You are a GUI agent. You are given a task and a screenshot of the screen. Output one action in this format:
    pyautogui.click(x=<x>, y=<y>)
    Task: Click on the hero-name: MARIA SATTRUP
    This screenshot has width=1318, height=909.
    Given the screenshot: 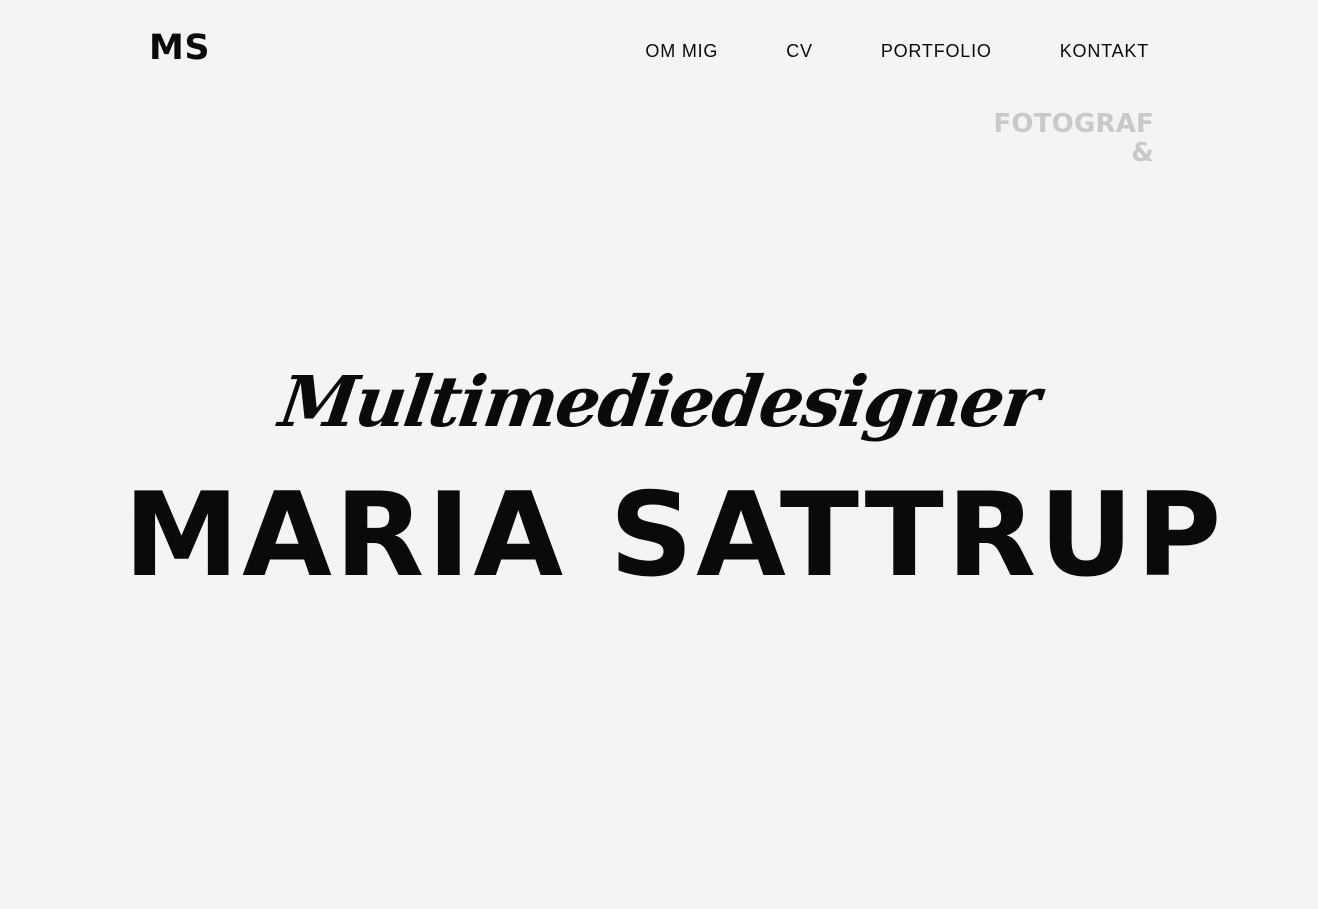 What is the action you would take?
    pyautogui.click(x=674, y=535)
    